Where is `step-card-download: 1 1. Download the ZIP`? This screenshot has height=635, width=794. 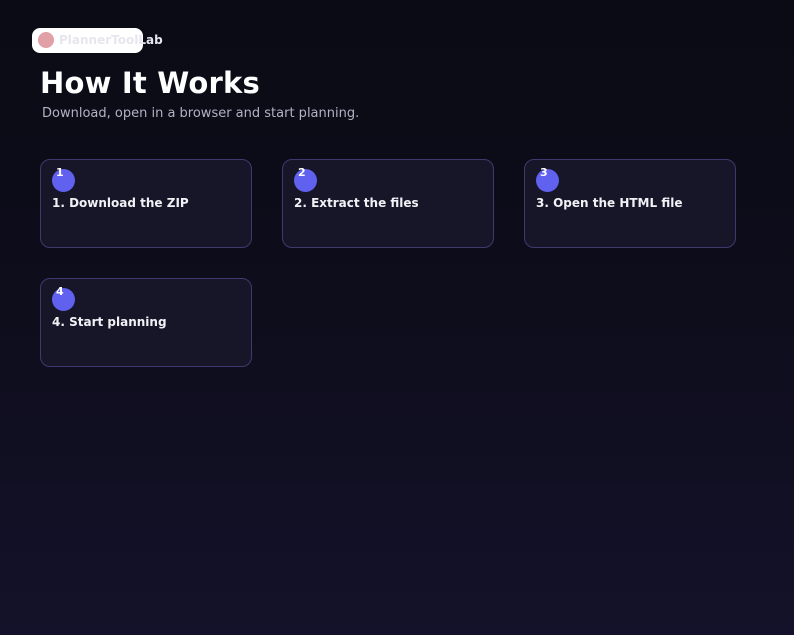 step-card-download: 1 1. Download the ZIP is located at coordinates (146, 203).